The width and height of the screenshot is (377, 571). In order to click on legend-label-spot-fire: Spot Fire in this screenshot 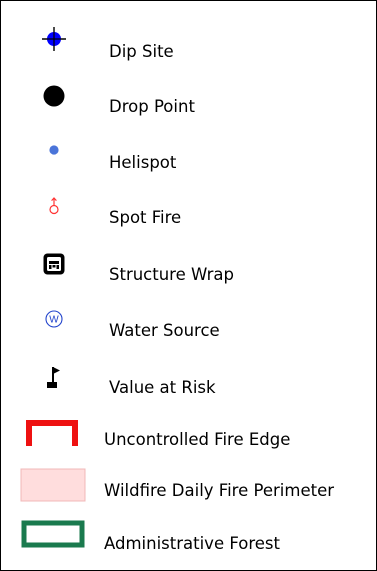, I will do `click(145, 217)`.